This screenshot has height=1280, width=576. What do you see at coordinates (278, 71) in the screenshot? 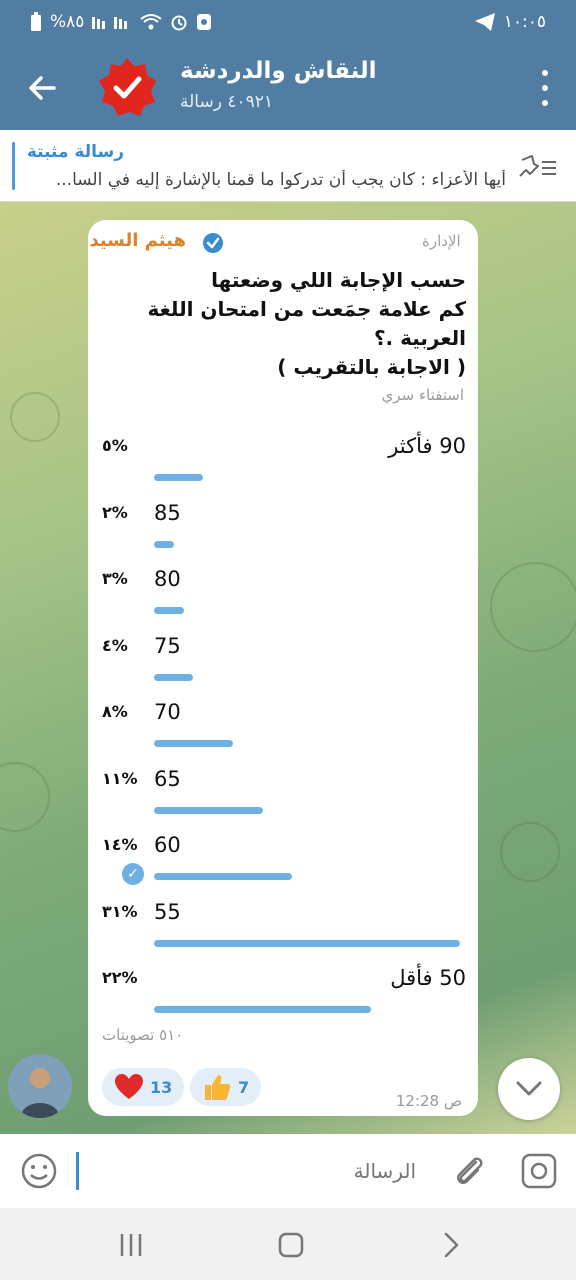
I see `chat-title: النقاش والدردشة` at bounding box center [278, 71].